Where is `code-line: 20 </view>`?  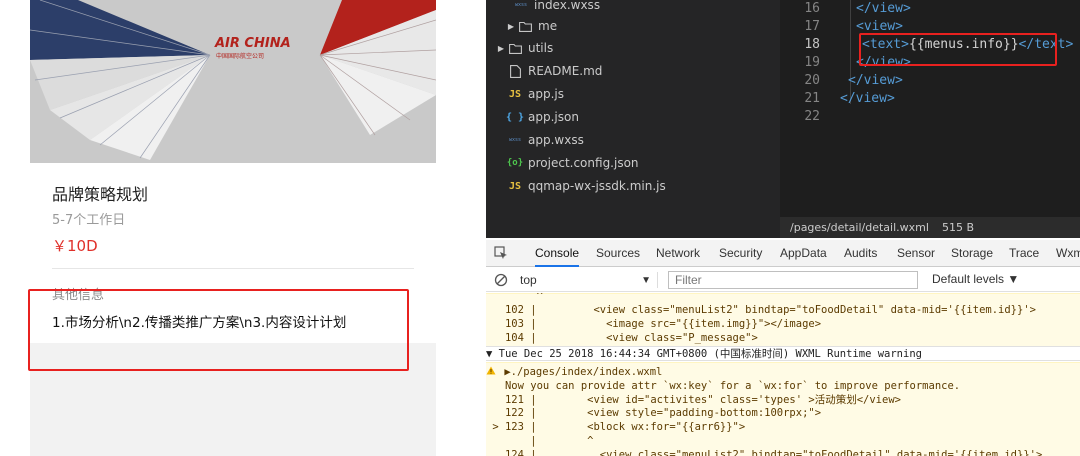
code-line: 20 </view> is located at coordinates (930, 81).